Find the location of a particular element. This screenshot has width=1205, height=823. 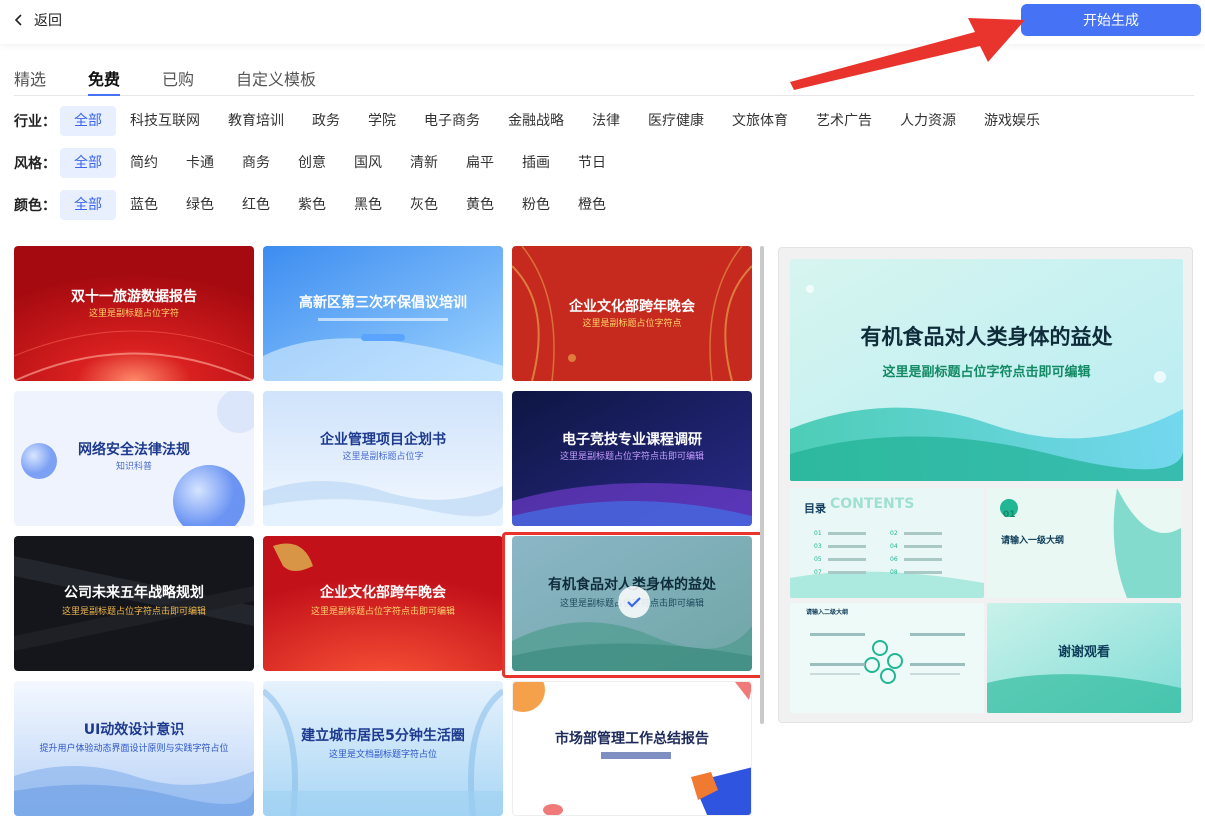

industry-filter-label: 行业： is located at coordinates (35, 122).